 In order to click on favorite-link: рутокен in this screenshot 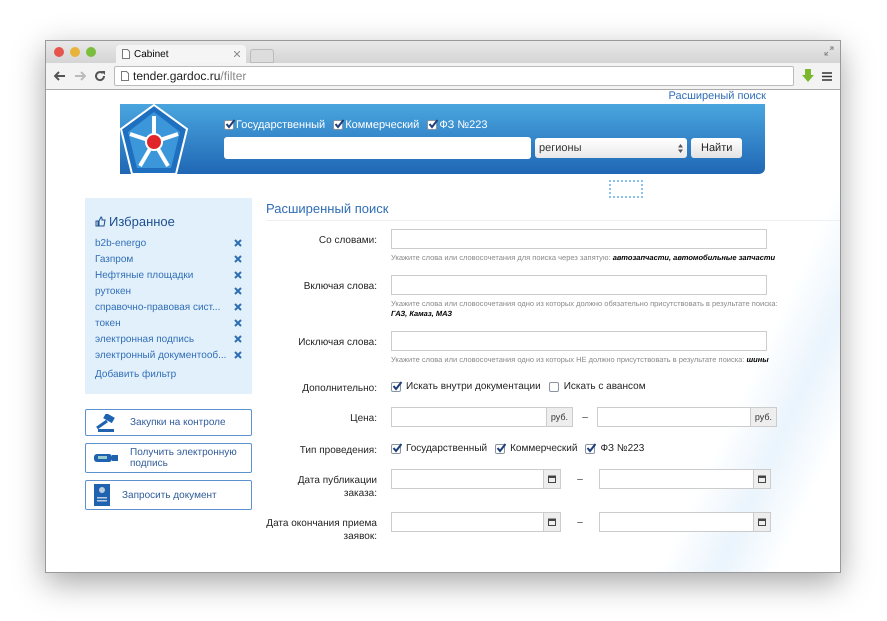, I will do `click(113, 291)`.